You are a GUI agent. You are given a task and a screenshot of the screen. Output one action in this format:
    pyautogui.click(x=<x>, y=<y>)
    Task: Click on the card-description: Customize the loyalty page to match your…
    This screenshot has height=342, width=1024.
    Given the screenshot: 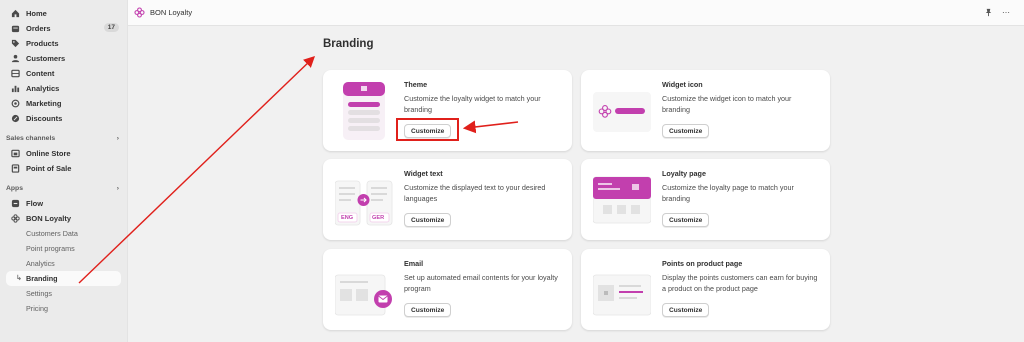 What is the action you would take?
    pyautogui.click(x=728, y=193)
    